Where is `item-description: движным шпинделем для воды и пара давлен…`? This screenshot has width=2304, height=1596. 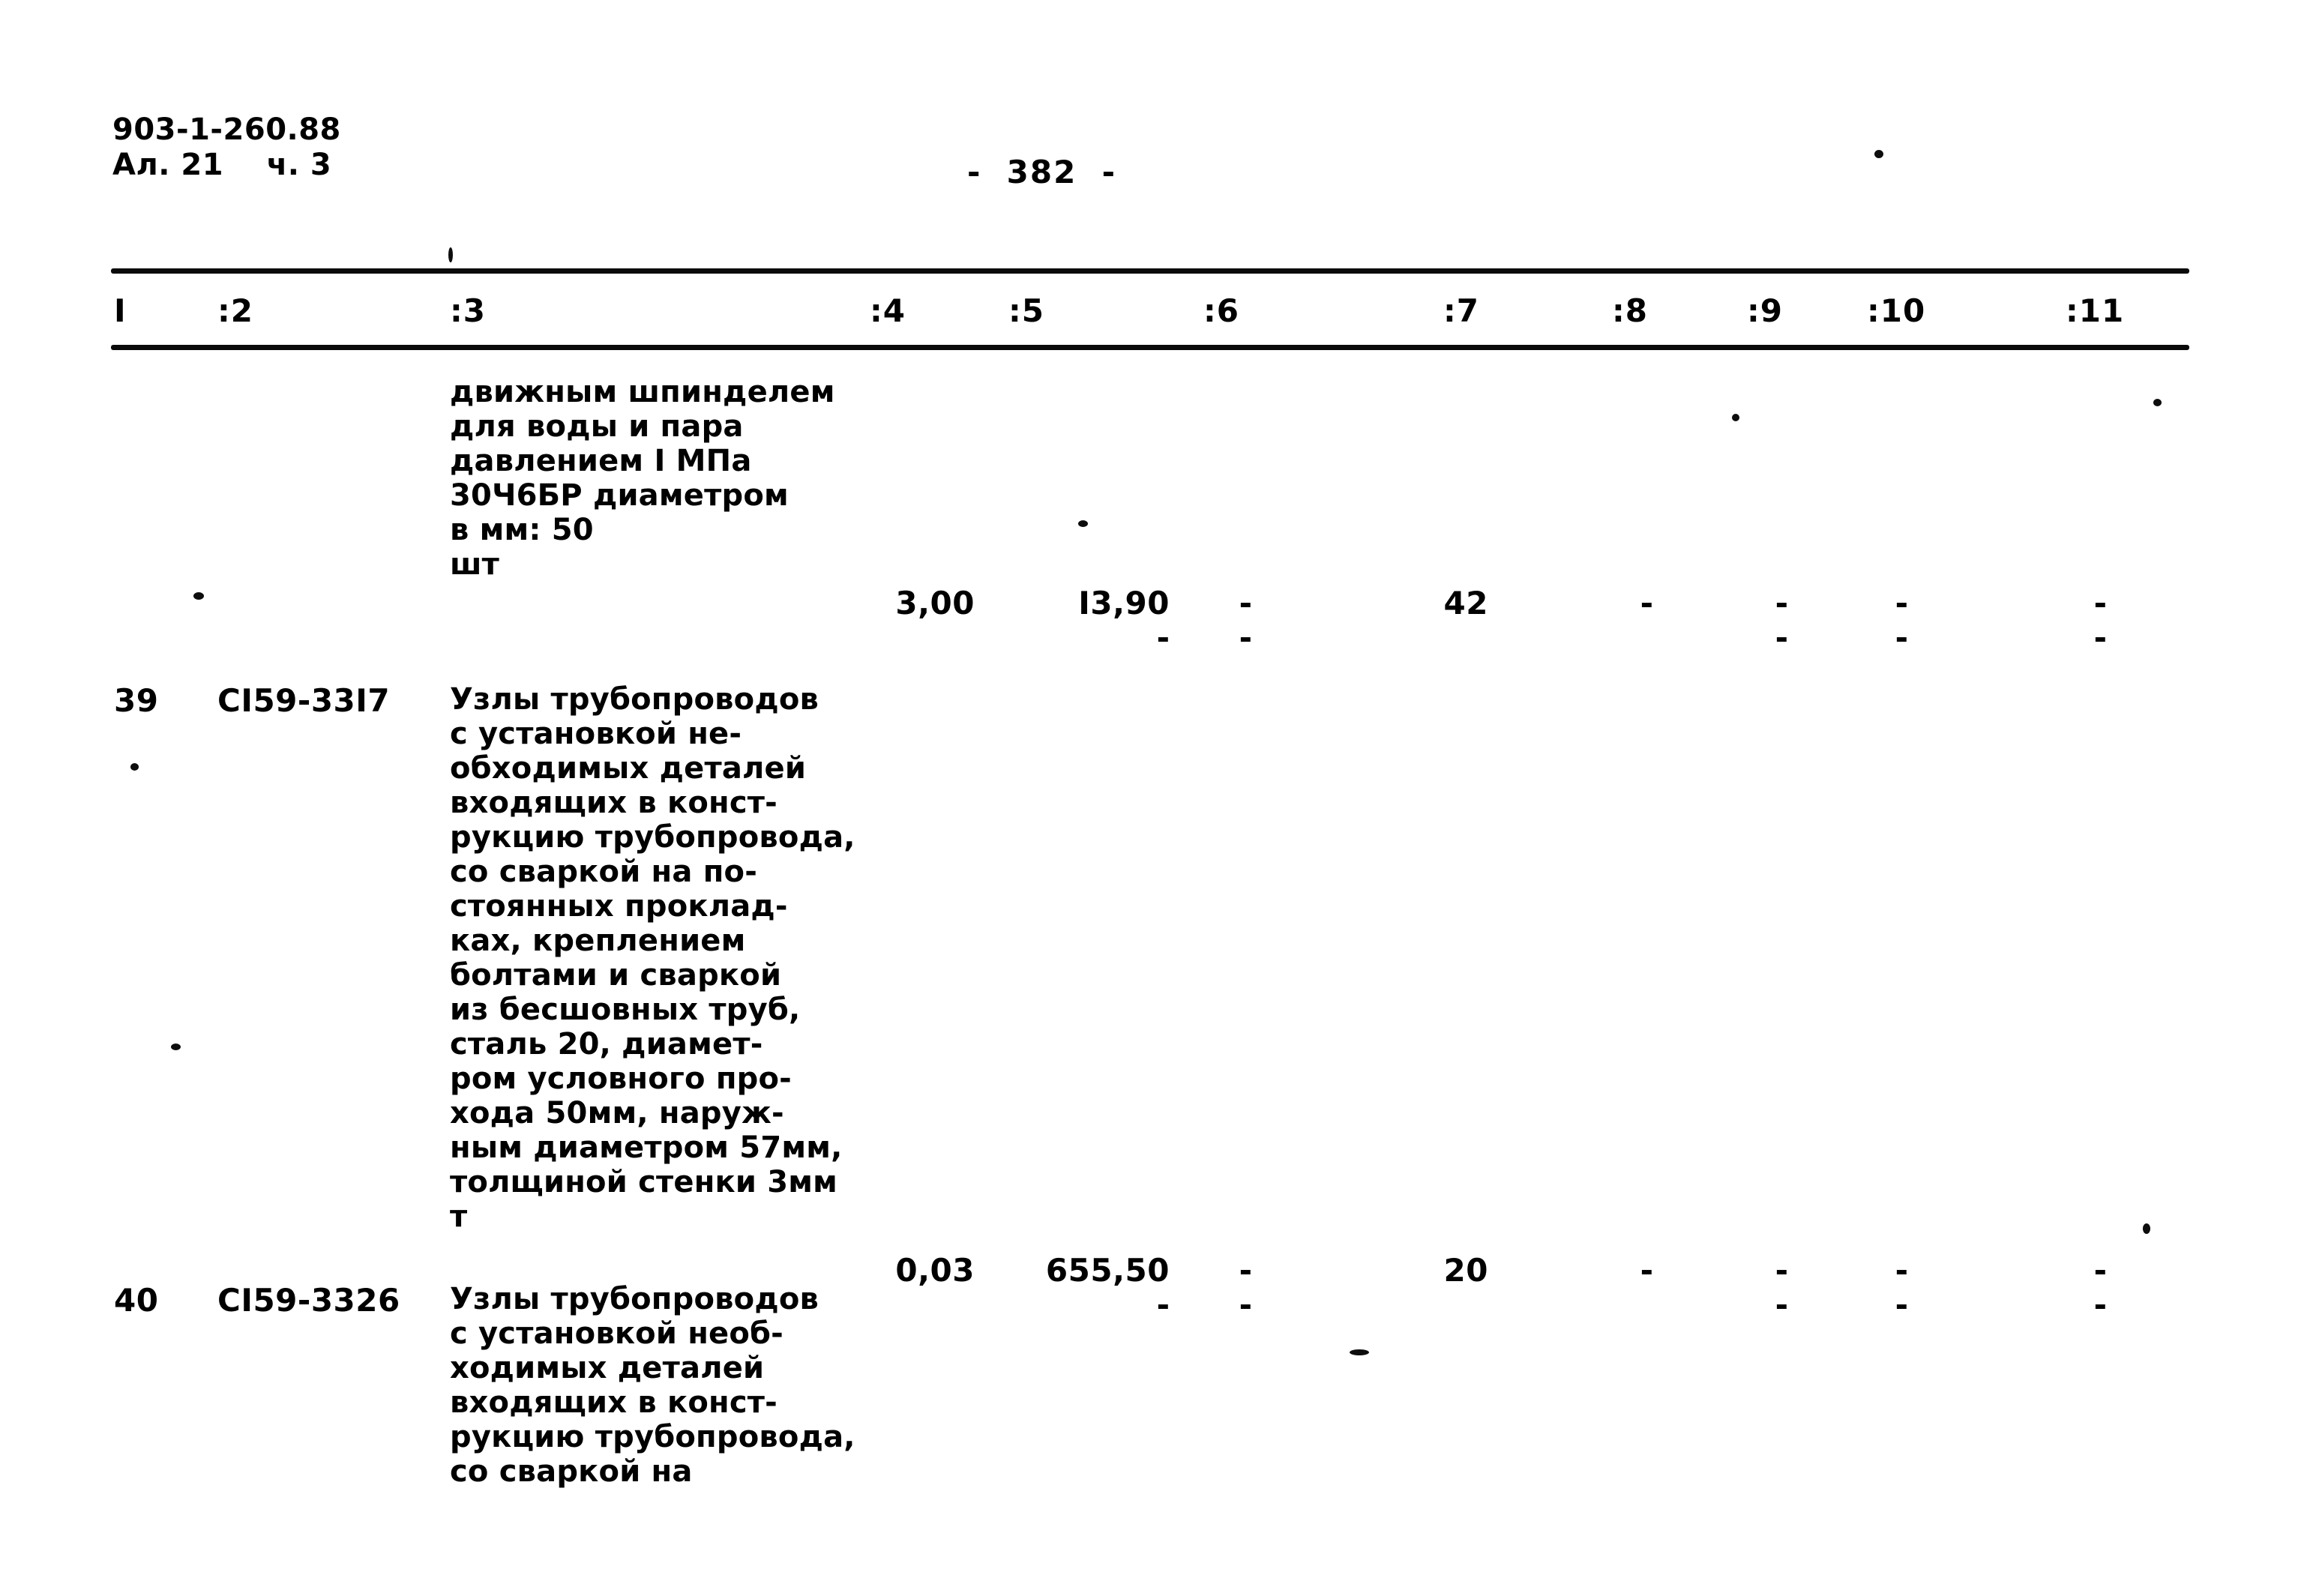 item-description: движным шпинделем для воды и пара давлен… is located at coordinates (642, 478).